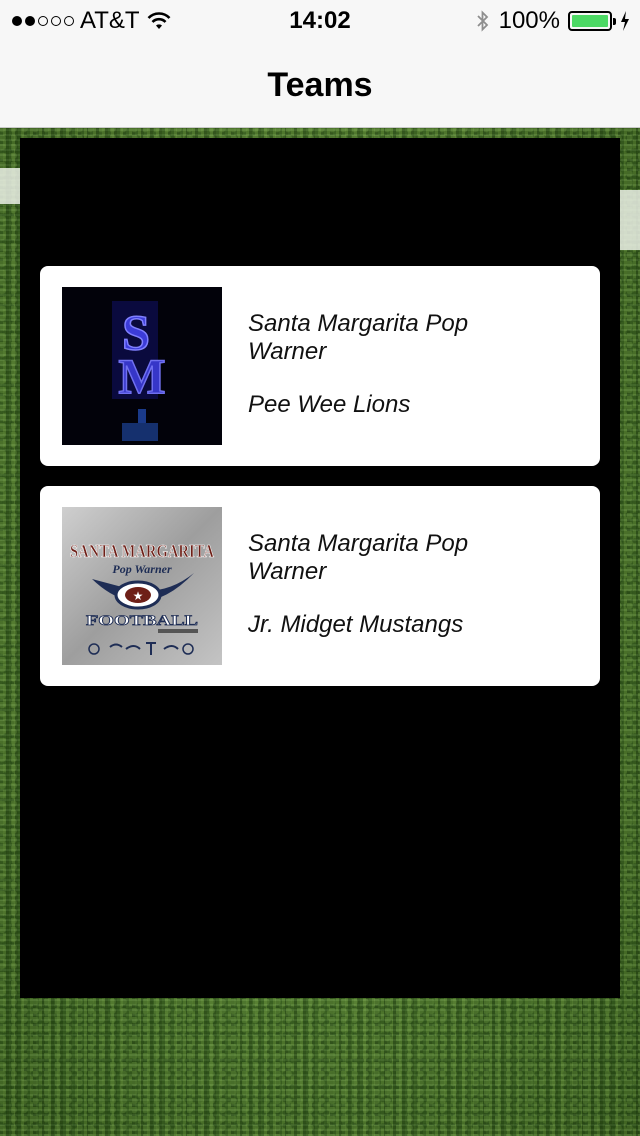 The width and height of the screenshot is (640, 1136). Describe the element at coordinates (142, 551) in the screenshot. I see `logo-line-1: SANTA MARGARITA` at that location.